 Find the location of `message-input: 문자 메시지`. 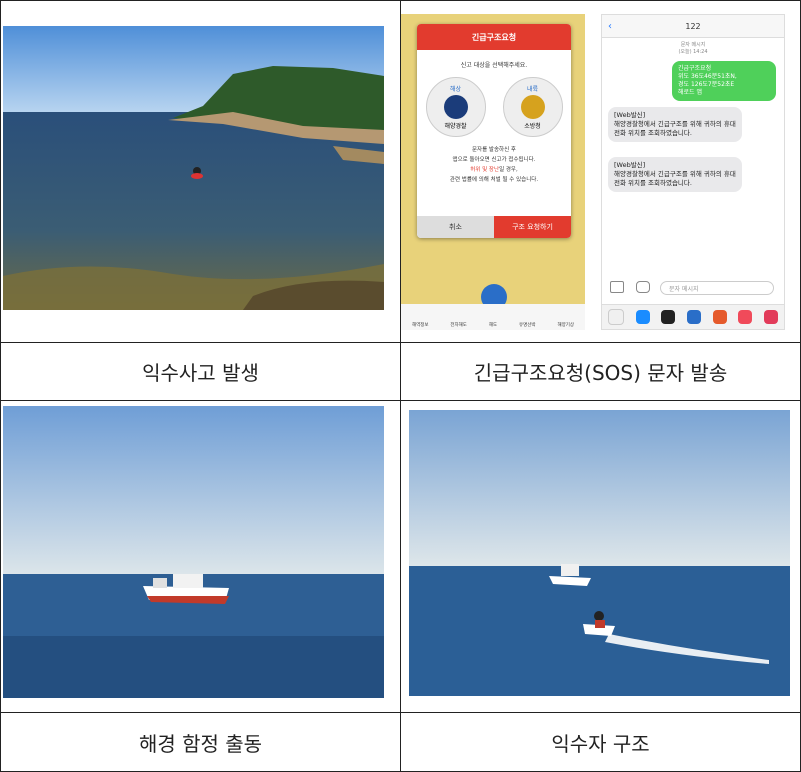

message-input: 문자 메시지 is located at coordinates (717, 288).